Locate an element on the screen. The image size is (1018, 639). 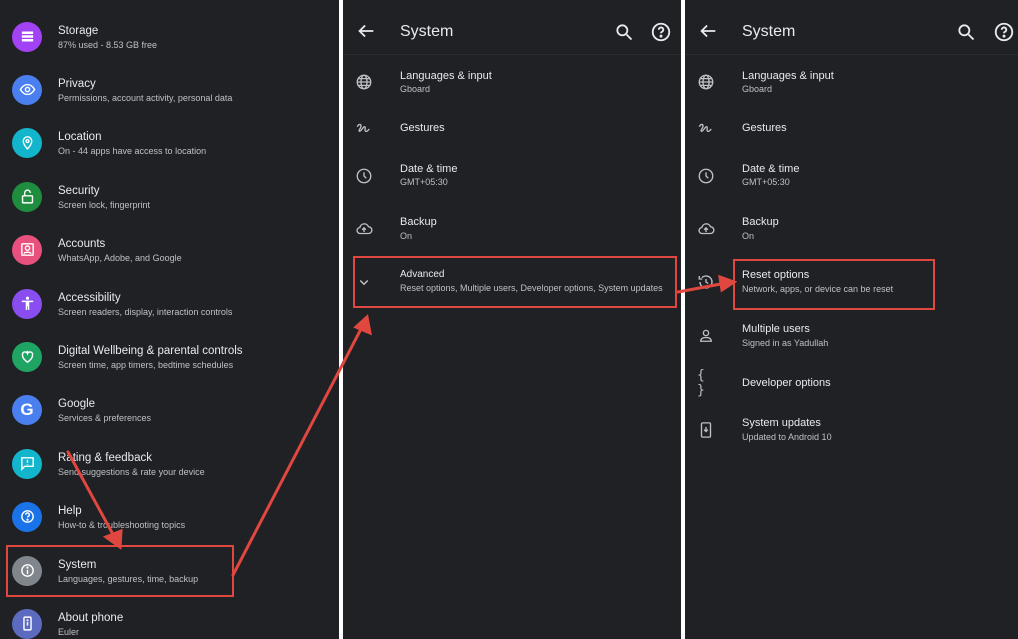
settings-item-title: Privacy is located at coordinates (77, 84).